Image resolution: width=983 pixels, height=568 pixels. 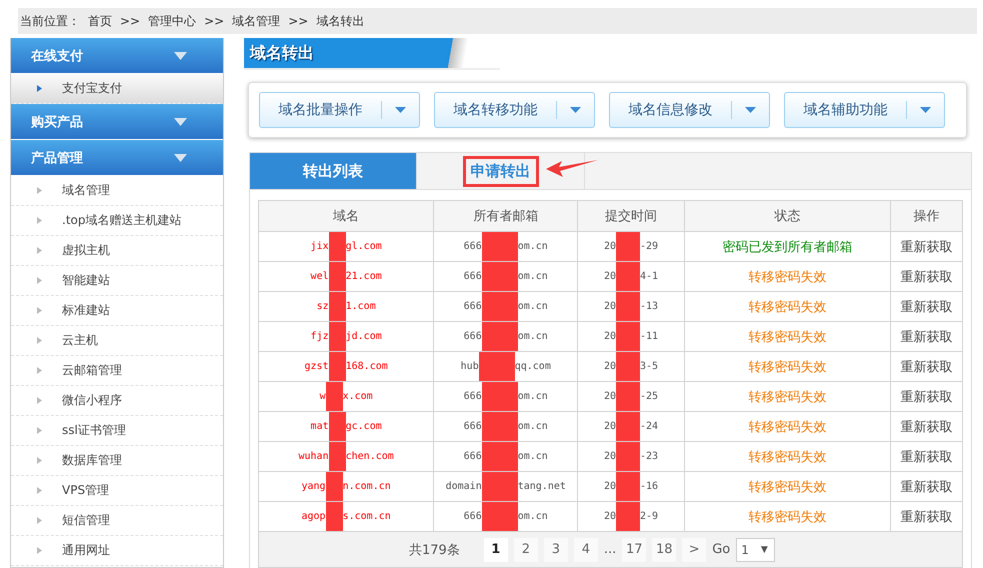 What do you see at coordinates (282, 53) in the screenshot?
I see `page-title: 域名转出` at bounding box center [282, 53].